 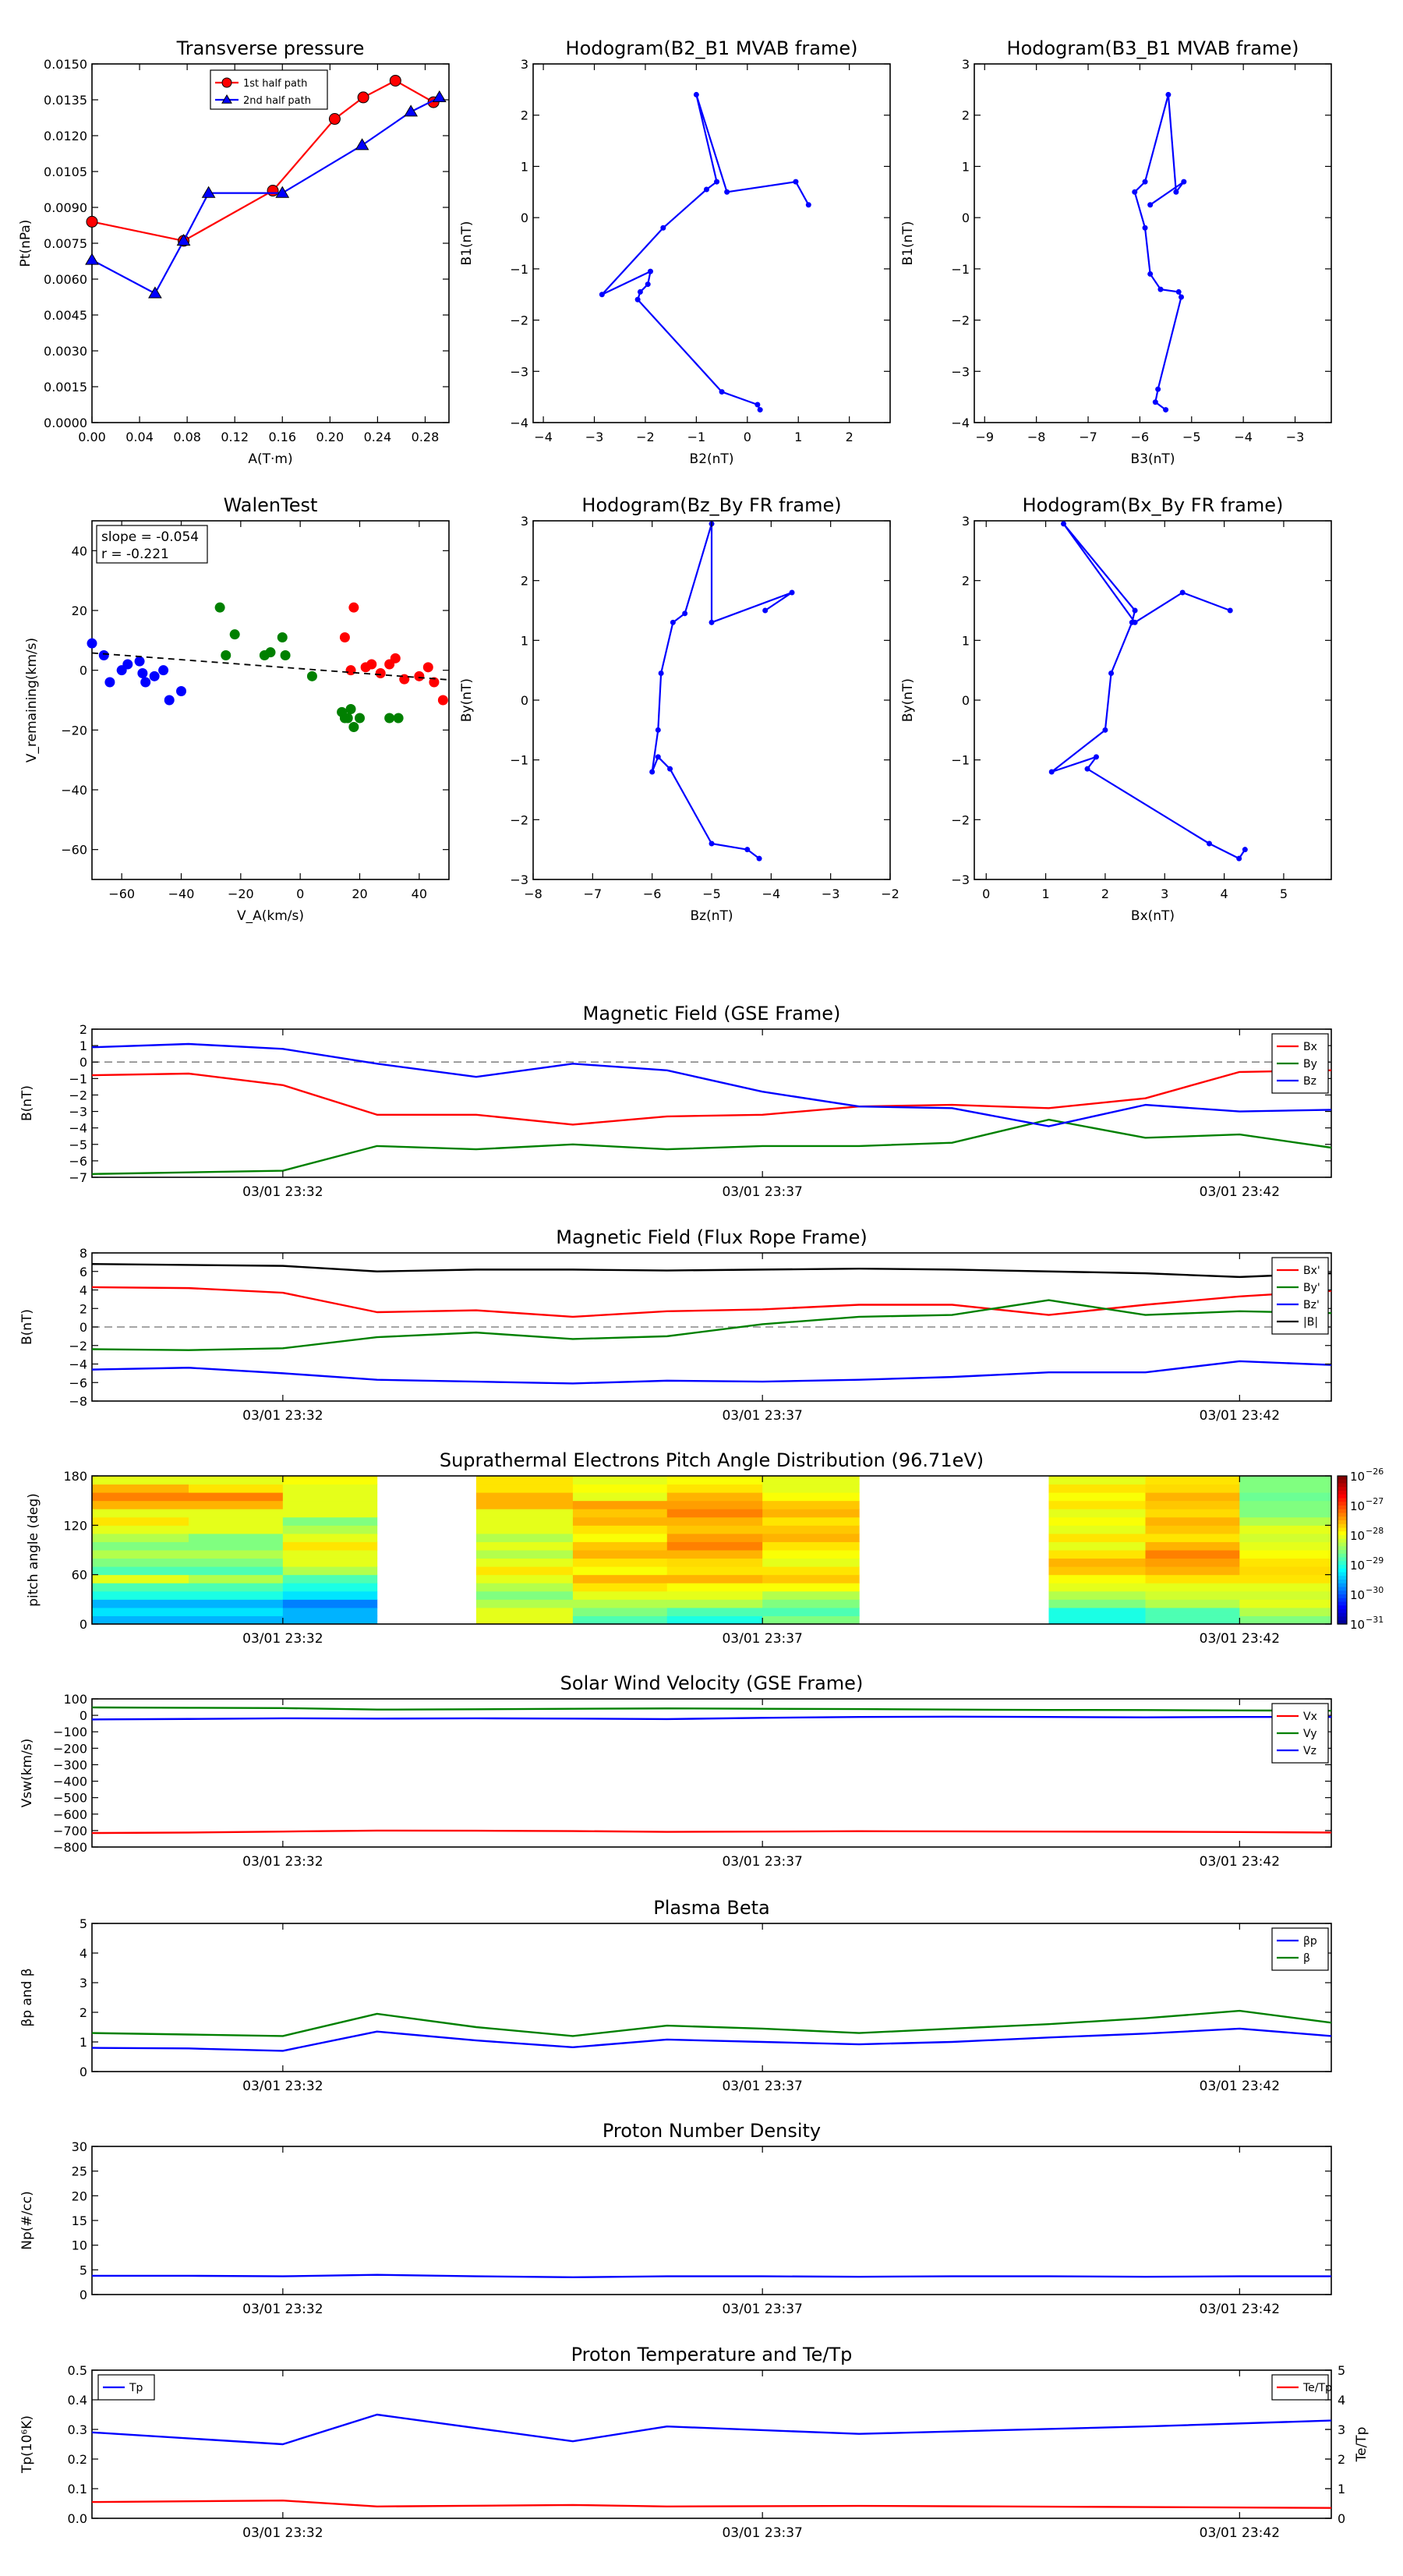 I want to click on legend-label: 1st half path, so click(x=275, y=84).